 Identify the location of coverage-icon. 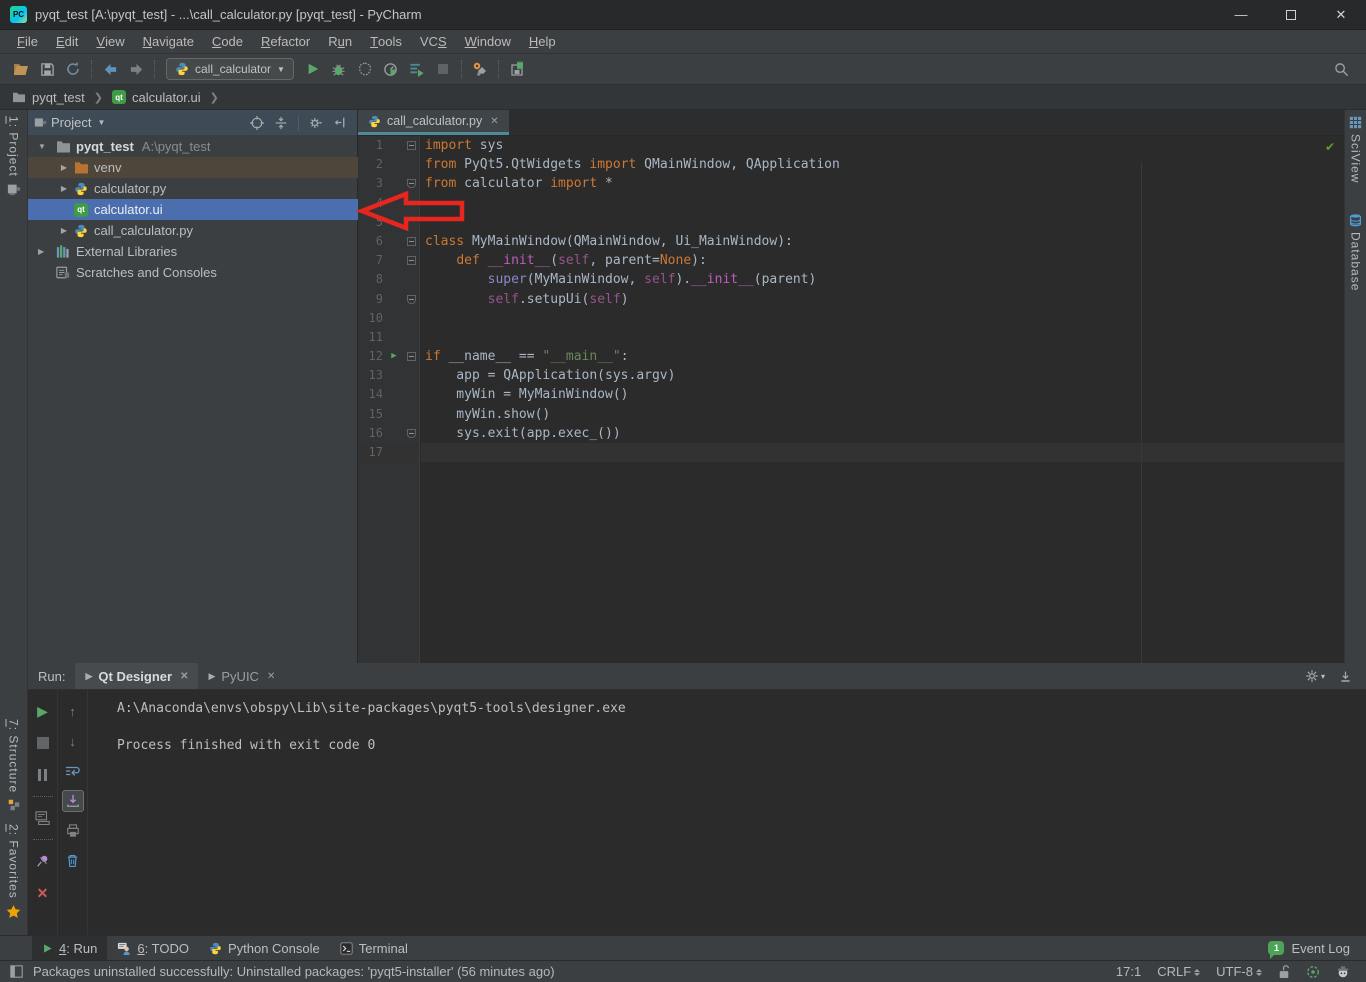
(365, 69).